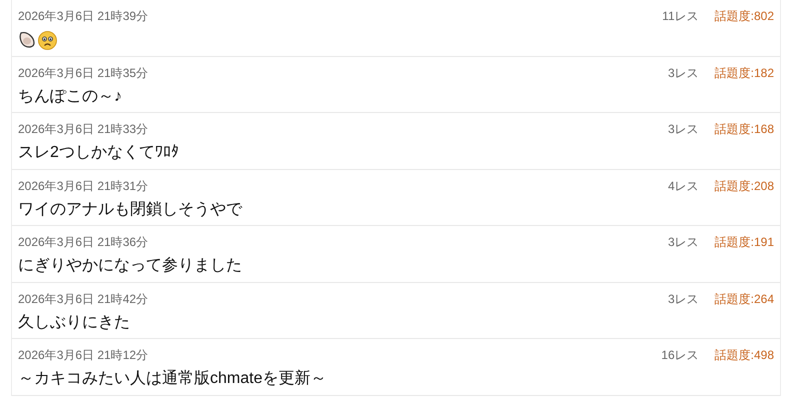 This screenshot has height=400, width=798. What do you see at coordinates (744, 299) in the screenshot?
I see `popularity-score: 話題度:264` at bounding box center [744, 299].